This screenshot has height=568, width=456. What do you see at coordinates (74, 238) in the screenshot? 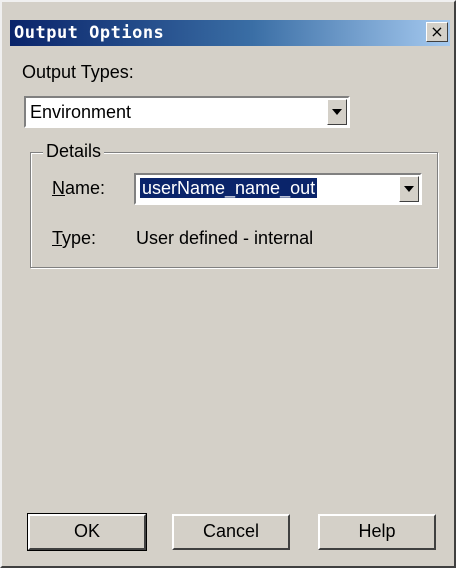
I see `type-label: Type:` at bounding box center [74, 238].